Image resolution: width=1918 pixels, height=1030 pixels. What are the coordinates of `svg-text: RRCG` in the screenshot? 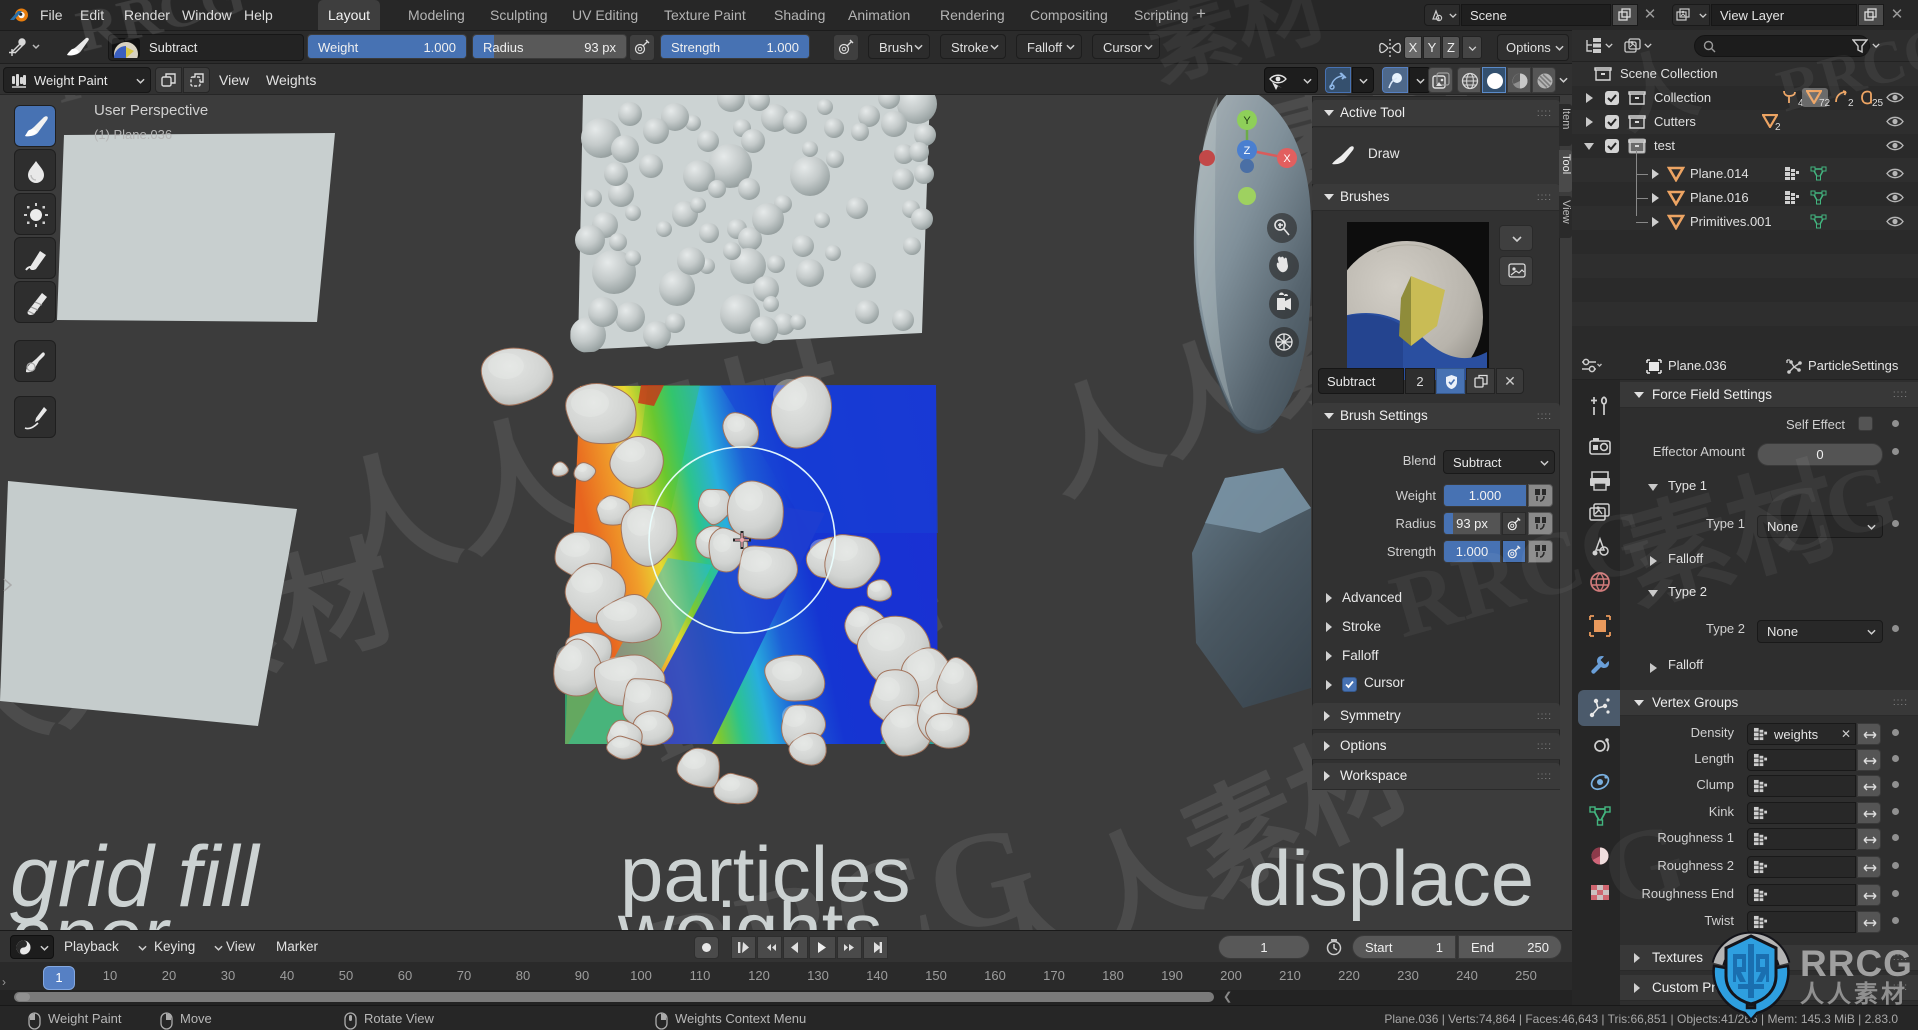 It's located at (1856, 963).